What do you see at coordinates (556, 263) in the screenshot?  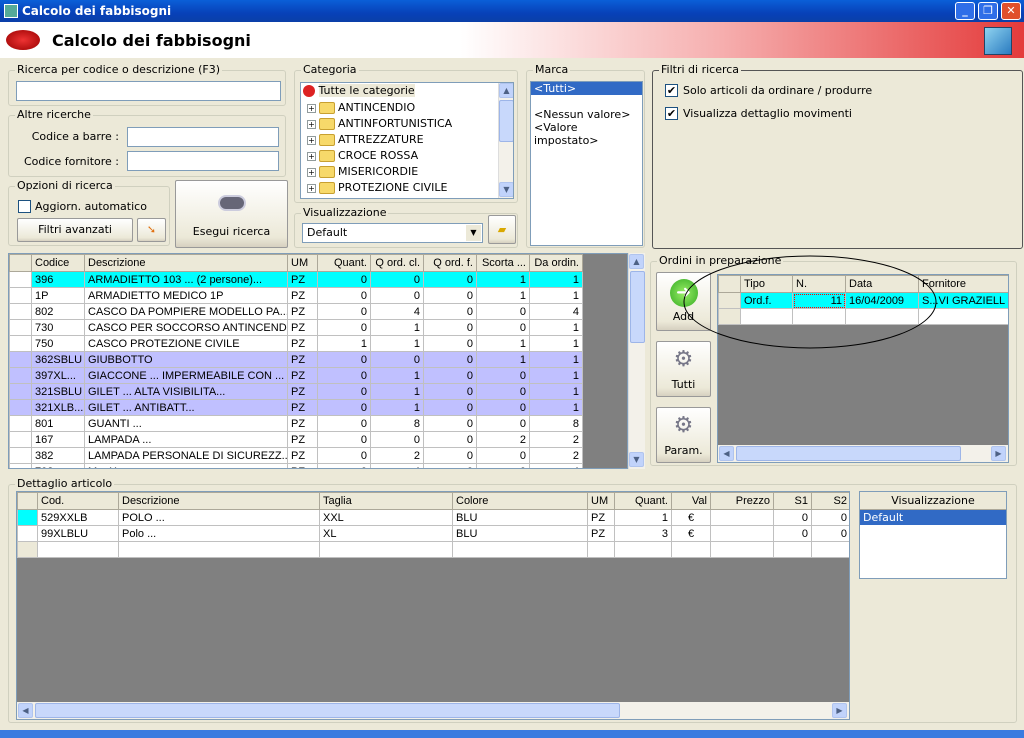 I see `column-header: Da ordin.` at bounding box center [556, 263].